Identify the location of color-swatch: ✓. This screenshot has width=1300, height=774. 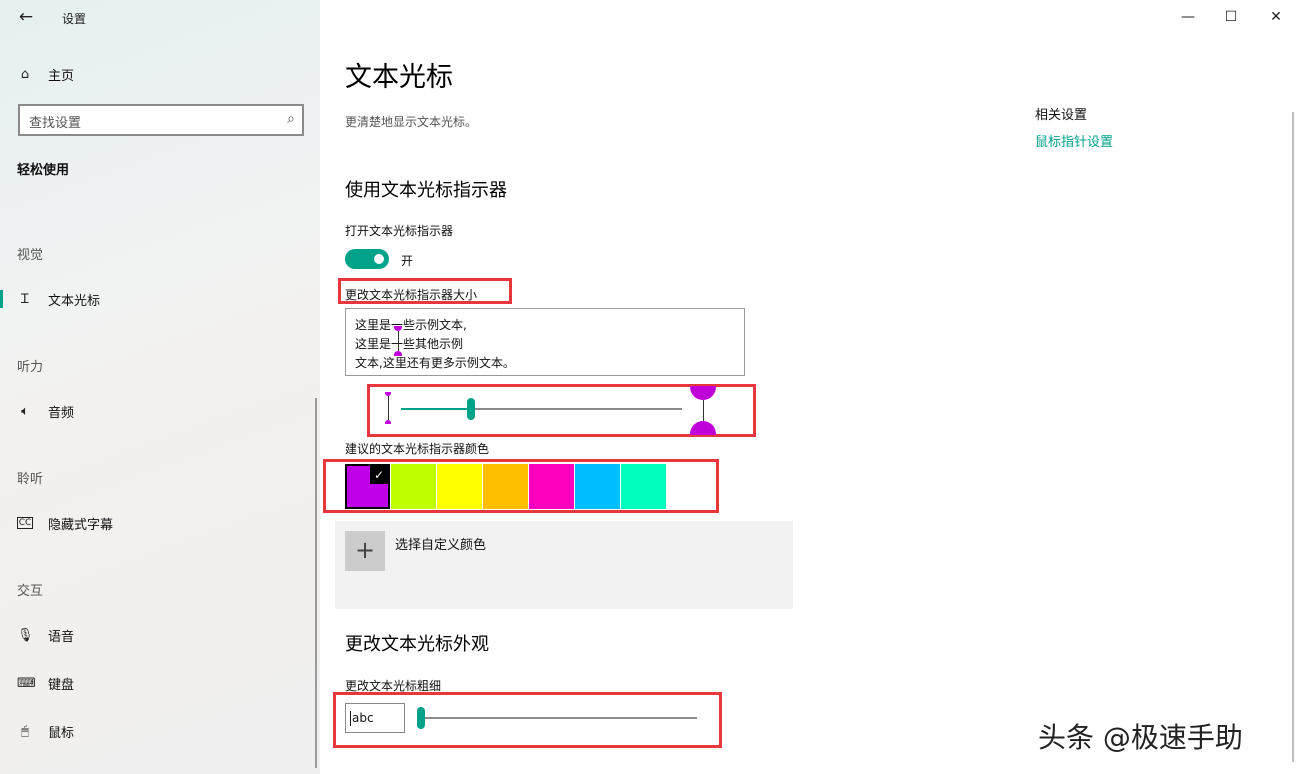
(367, 486).